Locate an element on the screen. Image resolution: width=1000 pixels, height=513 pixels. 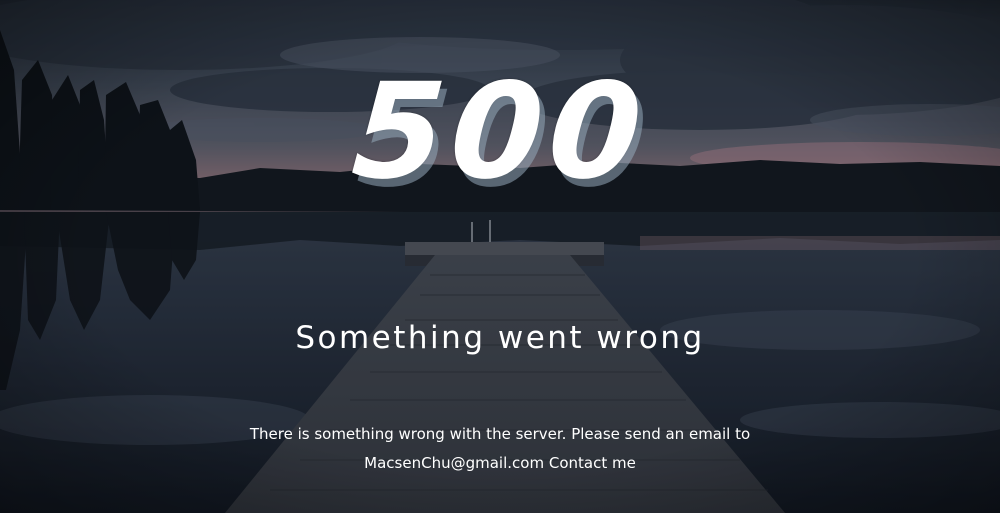
contact-me-link: Contact me is located at coordinates (592, 463).